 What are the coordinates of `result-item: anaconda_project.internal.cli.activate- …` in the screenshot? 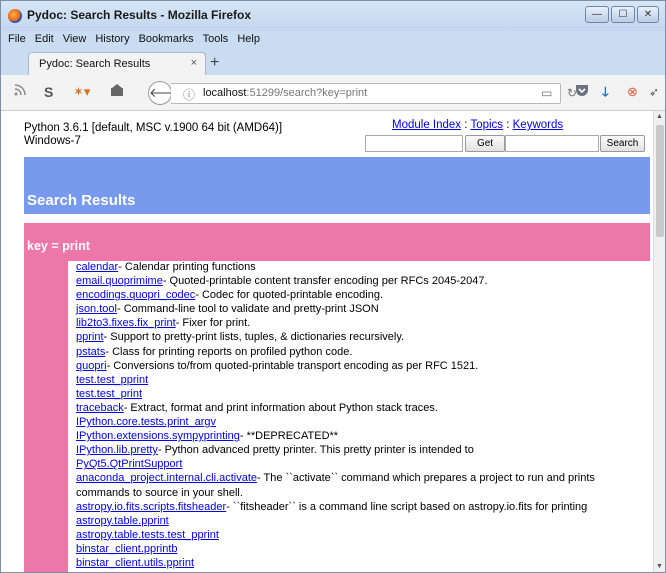 It's located at (363, 485).